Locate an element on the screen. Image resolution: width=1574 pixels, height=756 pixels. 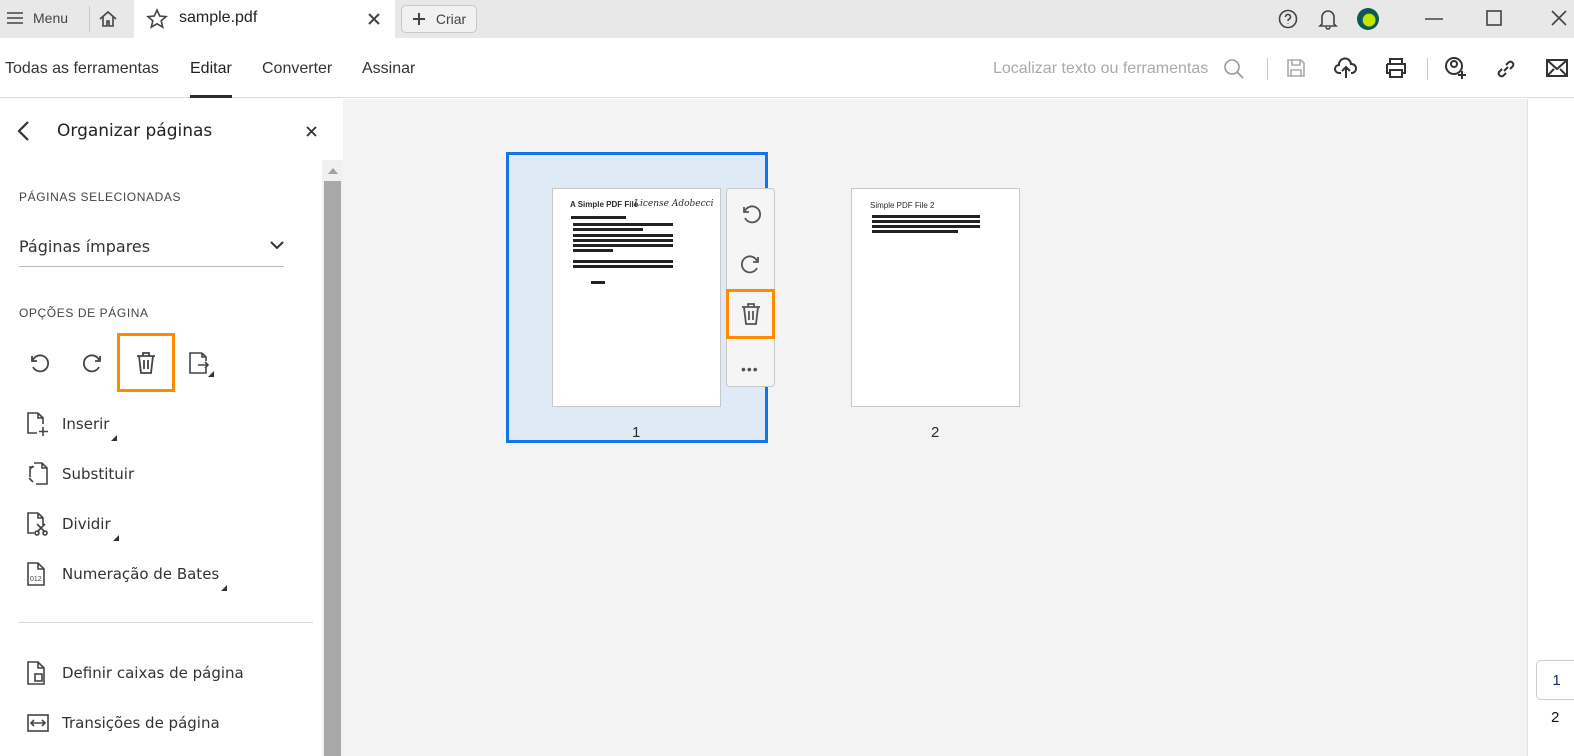
plus-icon is located at coordinates (418, 19).